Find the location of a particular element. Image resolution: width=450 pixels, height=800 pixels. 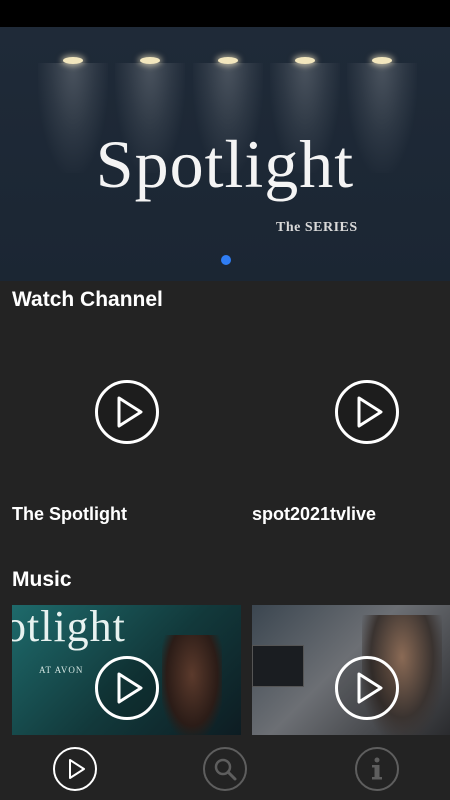

search-icon is located at coordinates (225, 769).